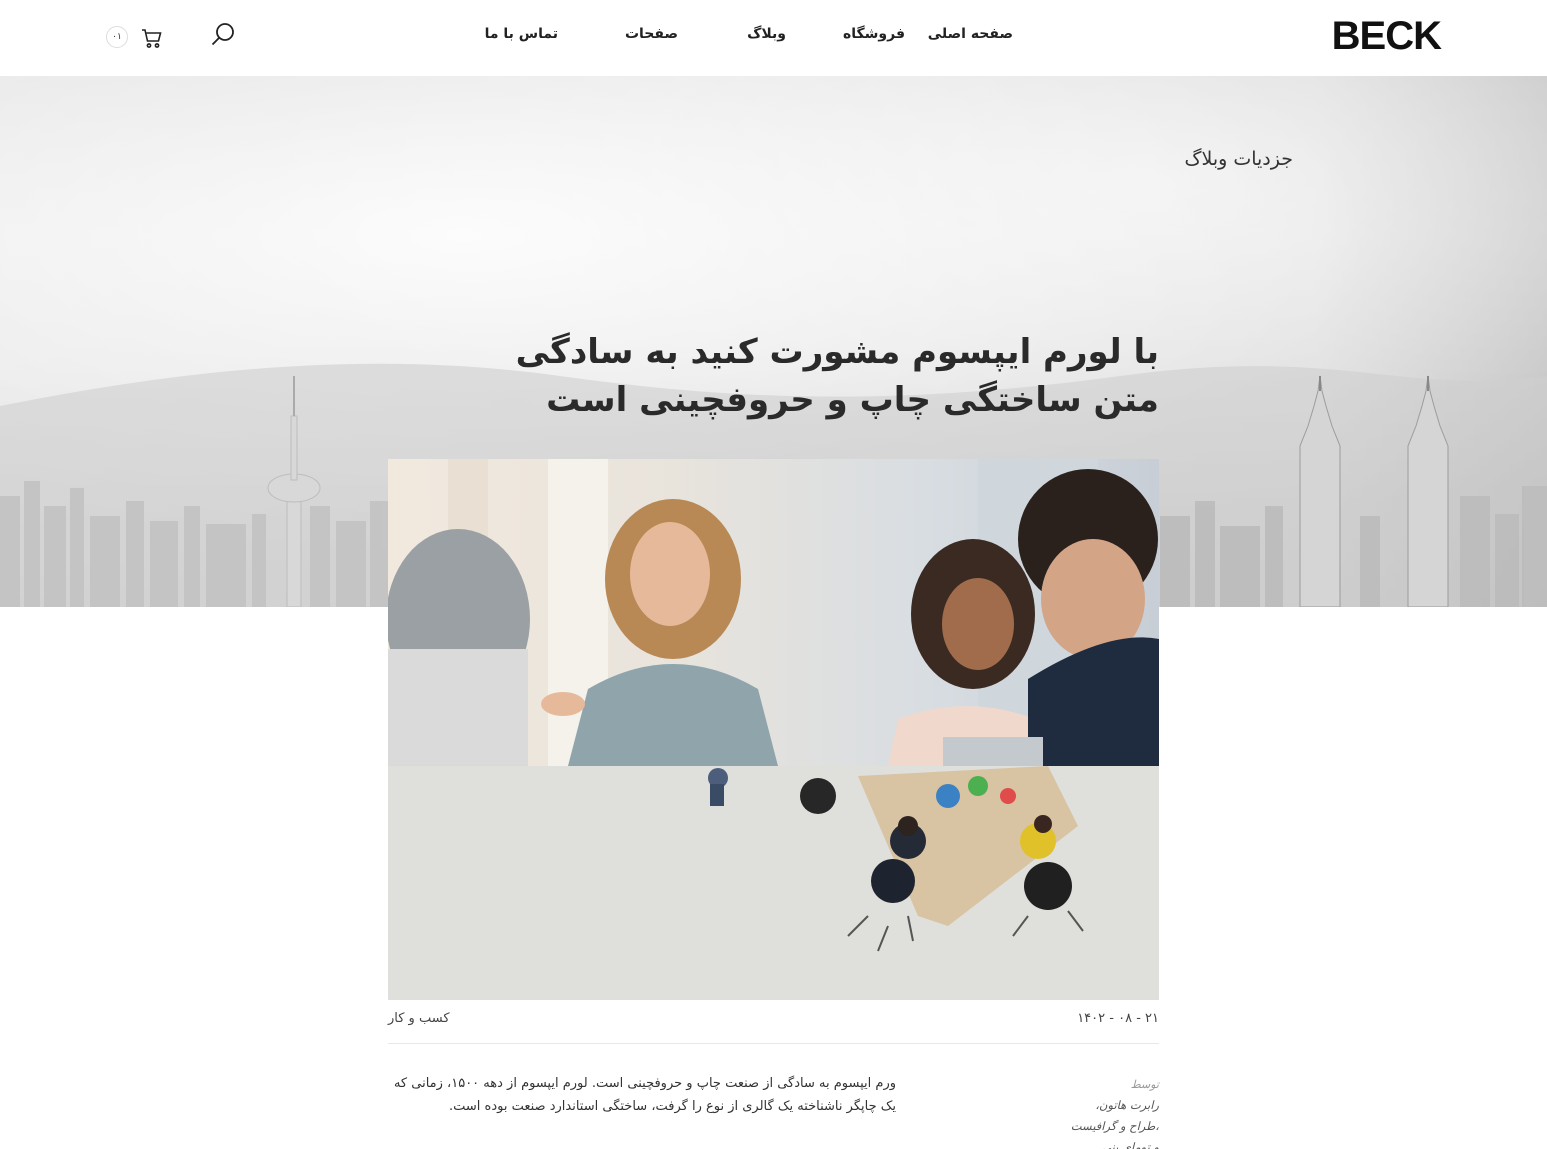  I want to click on author-line: ،طراح و گرافیست, so click(1114, 1126).